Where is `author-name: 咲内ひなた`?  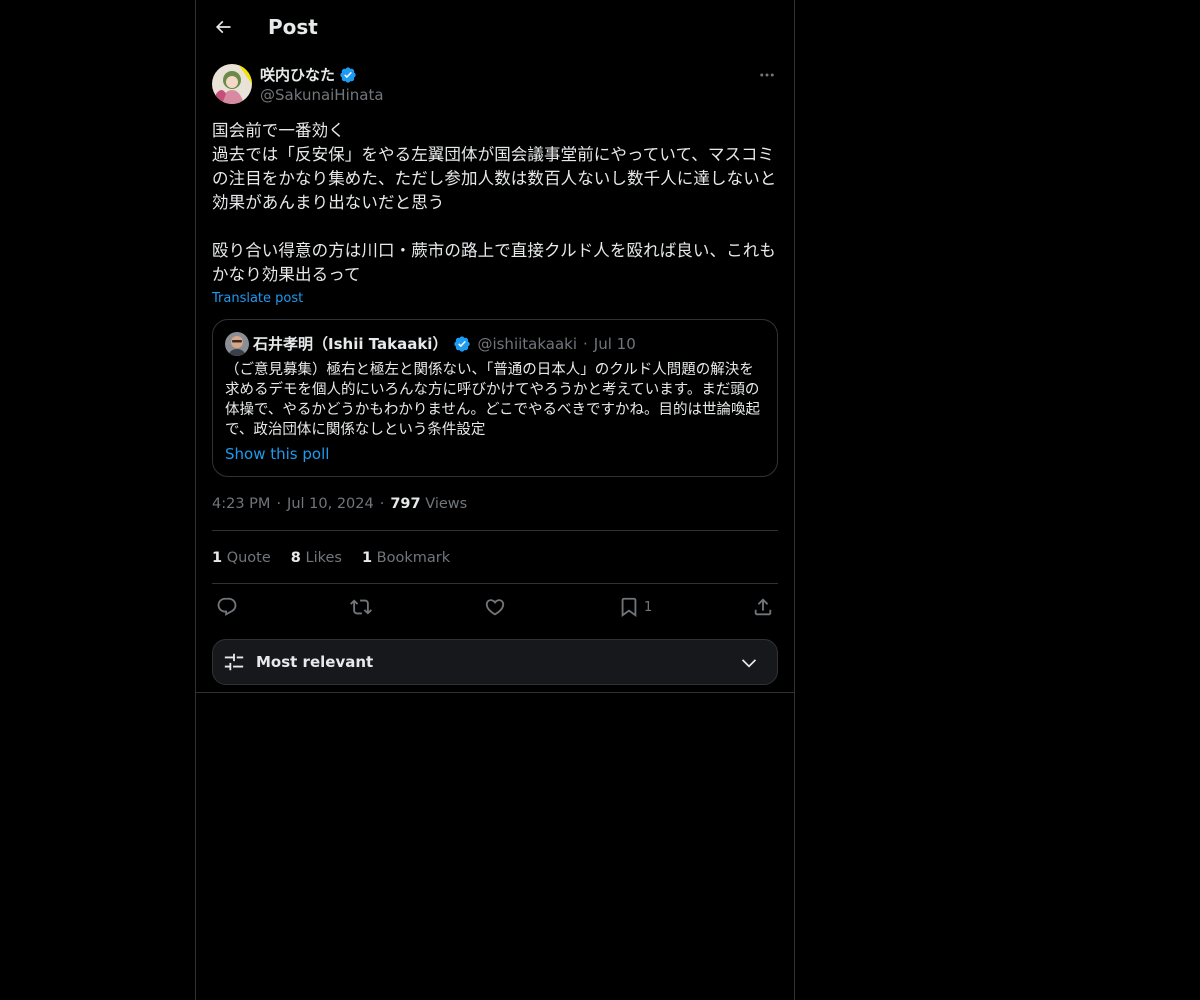 author-name: 咲内ひなた is located at coordinates (308, 75).